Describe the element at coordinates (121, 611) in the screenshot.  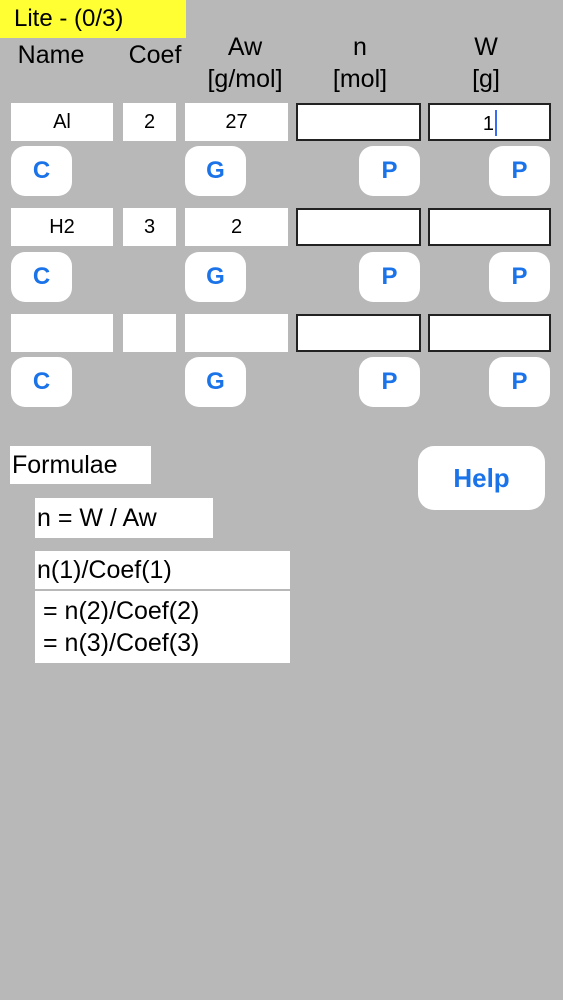
I see `formula-ratio-second: = n(2)/Coef(2)` at that location.